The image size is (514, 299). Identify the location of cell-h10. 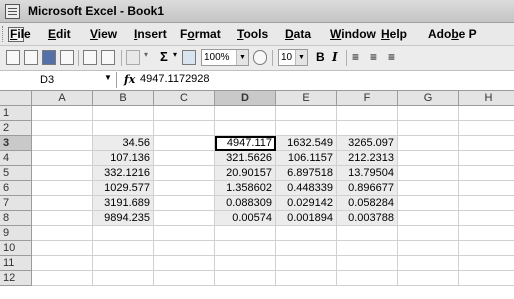
(486, 248).